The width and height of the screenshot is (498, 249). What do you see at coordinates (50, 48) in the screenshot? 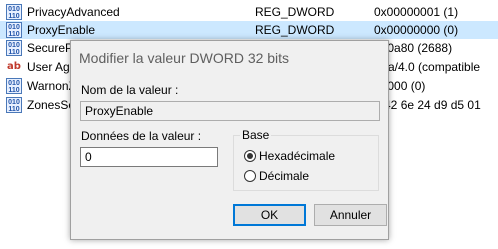
I see `value-name: SecureP` at bounding box center [50, 48].